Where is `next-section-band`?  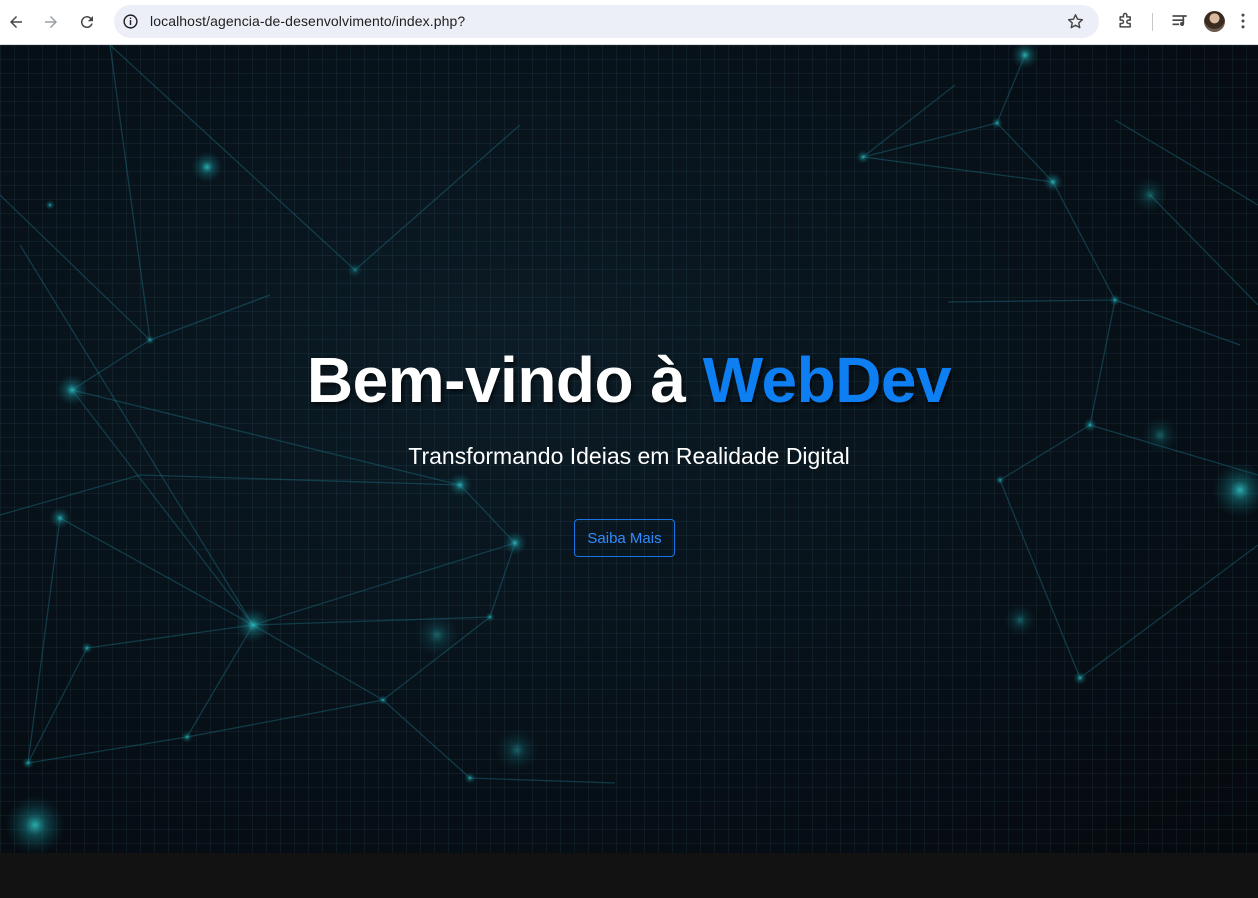 next-section-band is located at coordinates (629, 875).